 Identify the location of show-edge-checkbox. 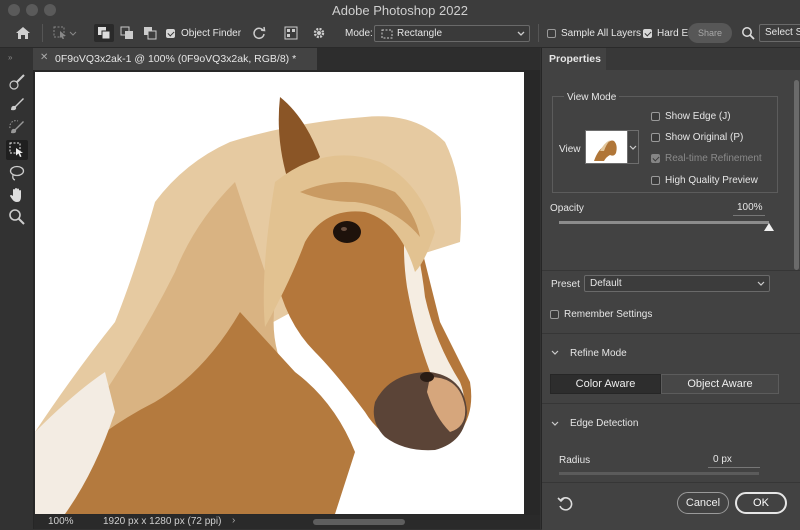
(655, 118).